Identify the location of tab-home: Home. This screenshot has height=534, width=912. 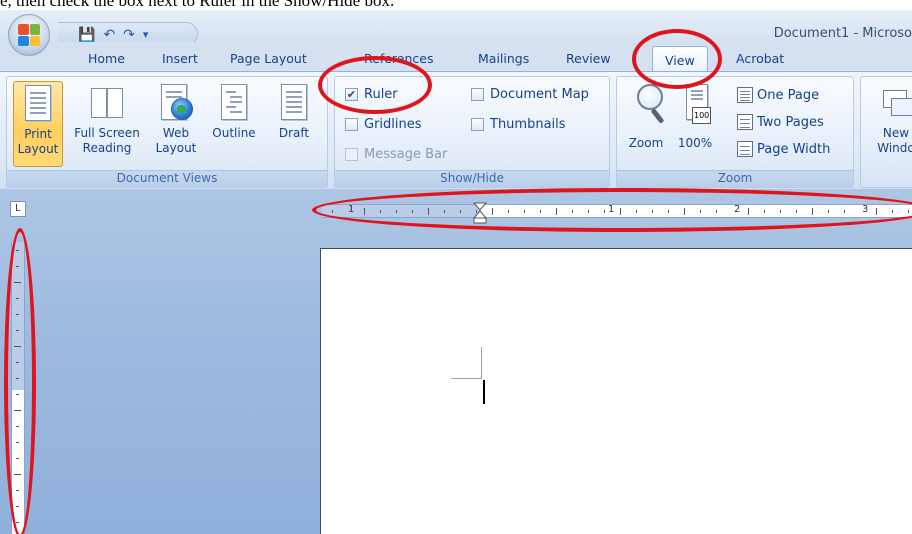
(106, 58).